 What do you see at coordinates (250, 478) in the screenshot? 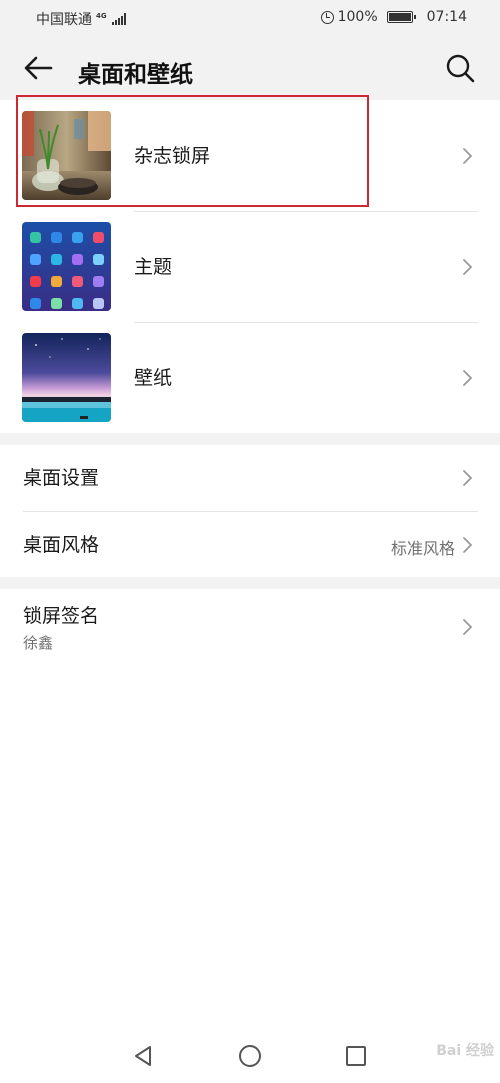
I see `list-item-desktop-settings: 桌面设置` at bounding box center [250, 478].